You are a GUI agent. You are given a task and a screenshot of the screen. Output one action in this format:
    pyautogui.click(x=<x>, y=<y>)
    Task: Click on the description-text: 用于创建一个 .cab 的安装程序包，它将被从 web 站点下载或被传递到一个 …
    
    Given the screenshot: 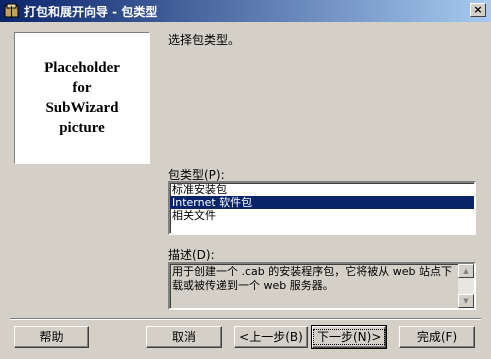 What is the action you would take?
    pyautogui.click(x=312, y=278)
    